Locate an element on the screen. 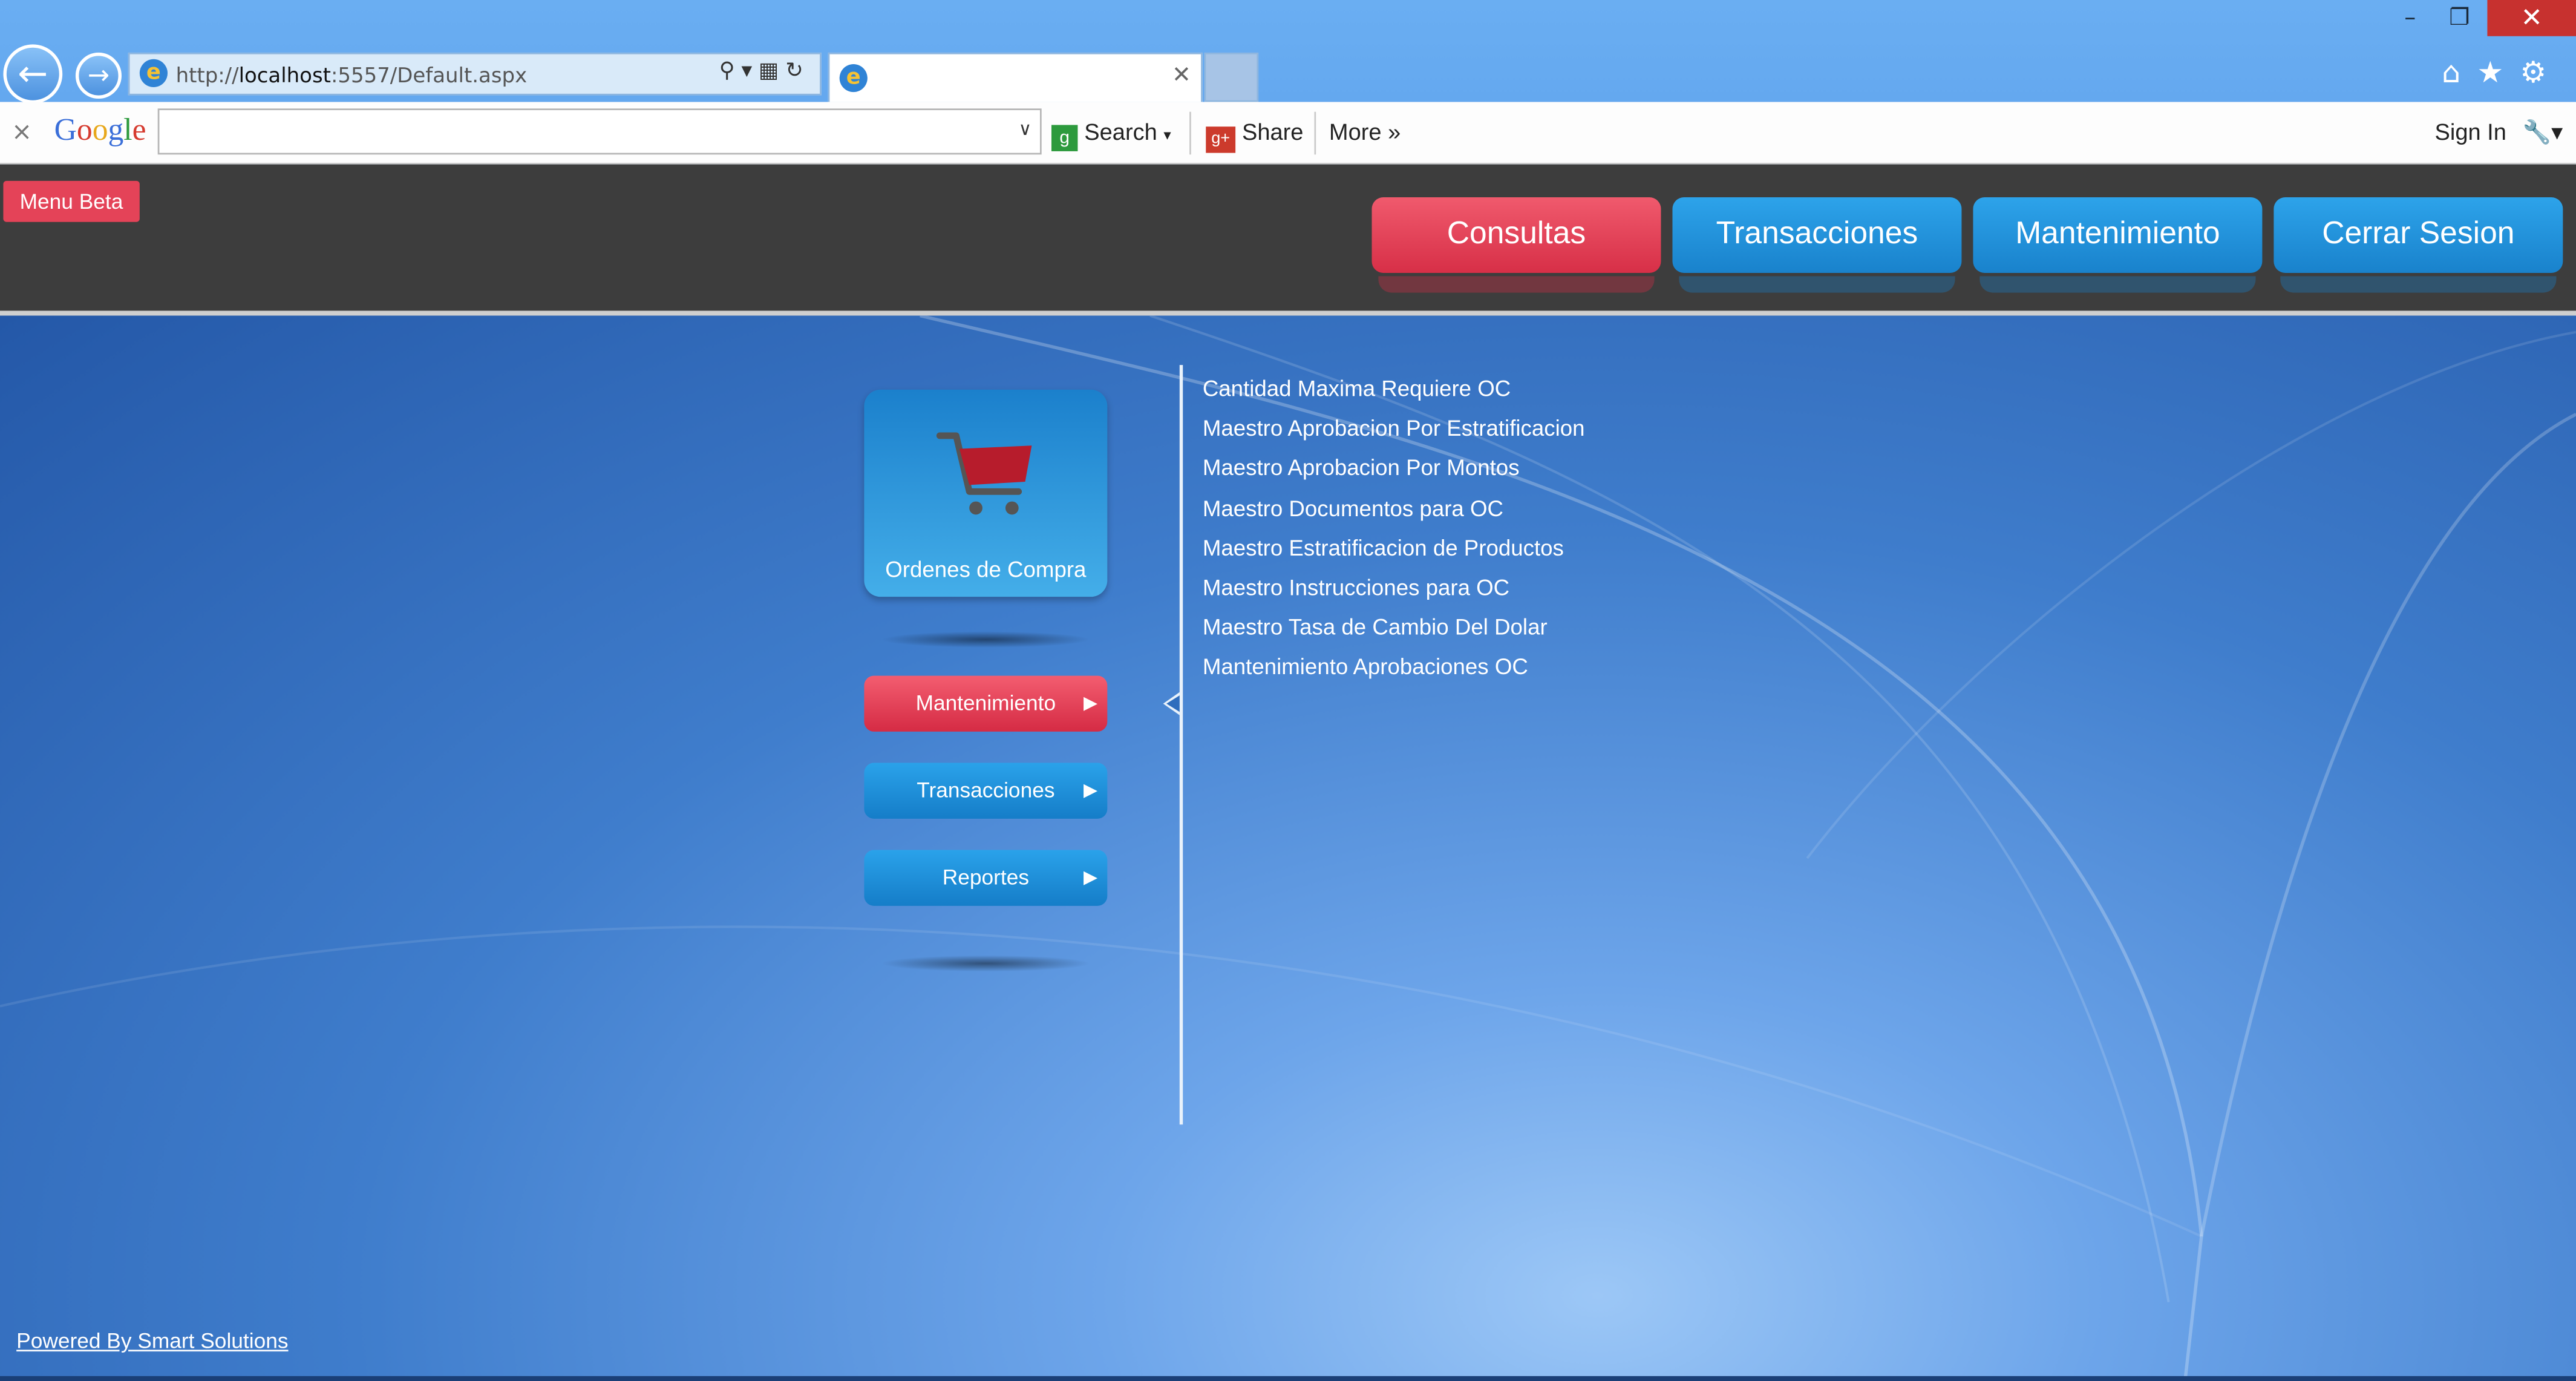  link-instrucciones-oc: Maestro Instrucciones para OC is located at coordinates (1394, 594).